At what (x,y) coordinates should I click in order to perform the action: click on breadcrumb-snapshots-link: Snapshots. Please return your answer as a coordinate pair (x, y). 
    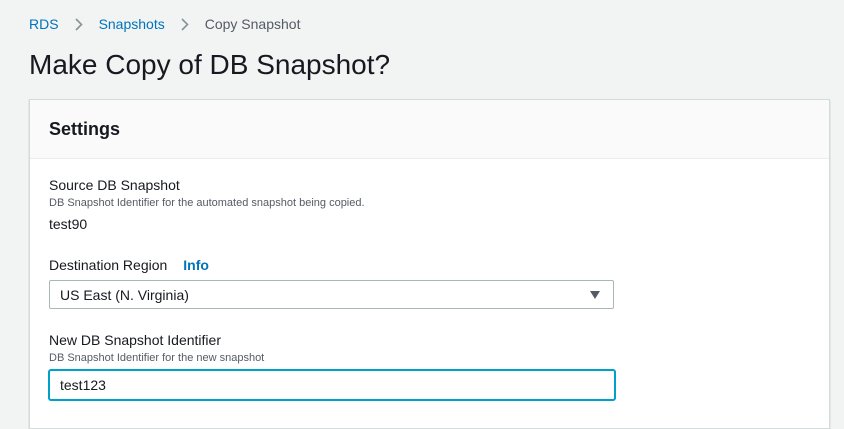
    Looking at the image, I should click on (132, 24).